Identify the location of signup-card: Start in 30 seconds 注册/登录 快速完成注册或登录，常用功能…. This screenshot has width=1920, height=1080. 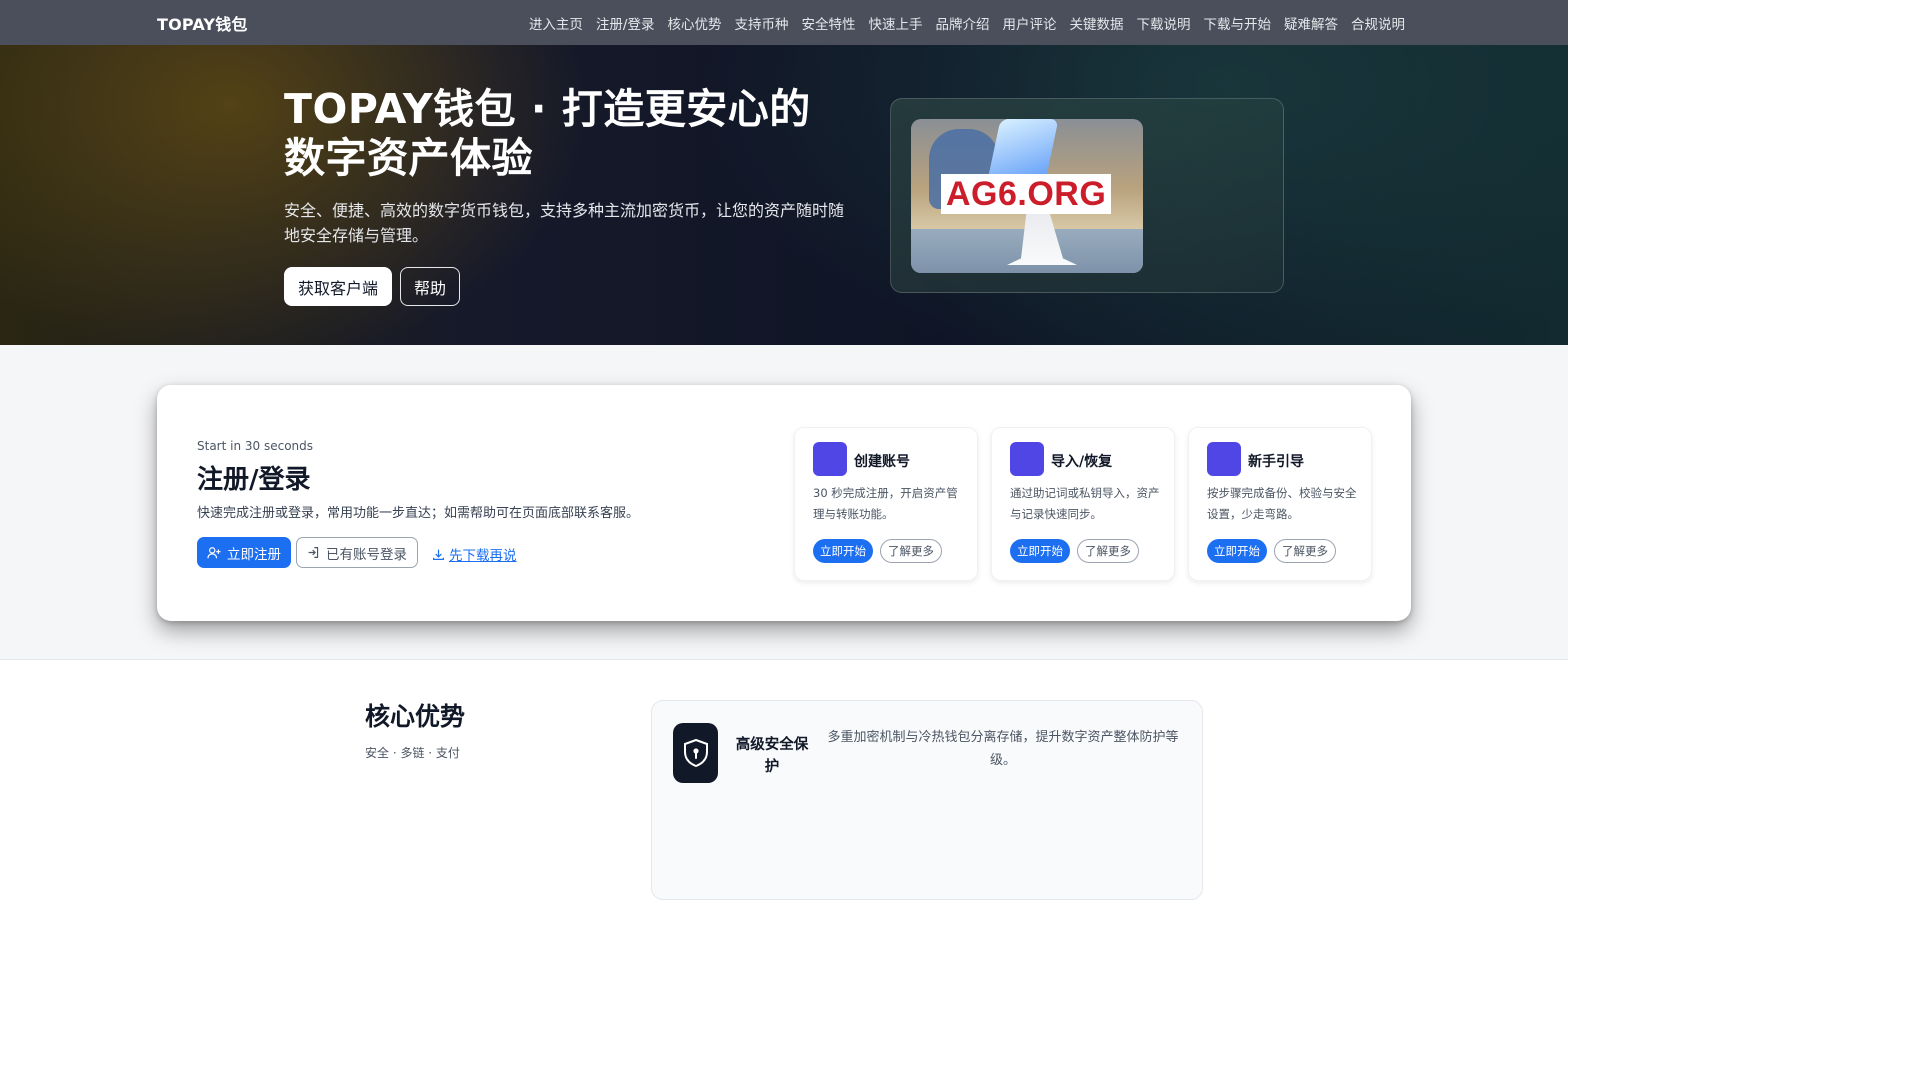
(784, 503).